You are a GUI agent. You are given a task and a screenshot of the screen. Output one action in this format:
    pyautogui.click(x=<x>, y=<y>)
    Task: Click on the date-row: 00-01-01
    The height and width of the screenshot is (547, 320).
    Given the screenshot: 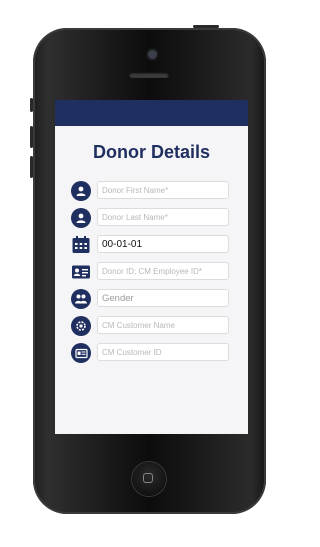 What is the action you would take?
    pyautogui.click(x=151, y=245)
    